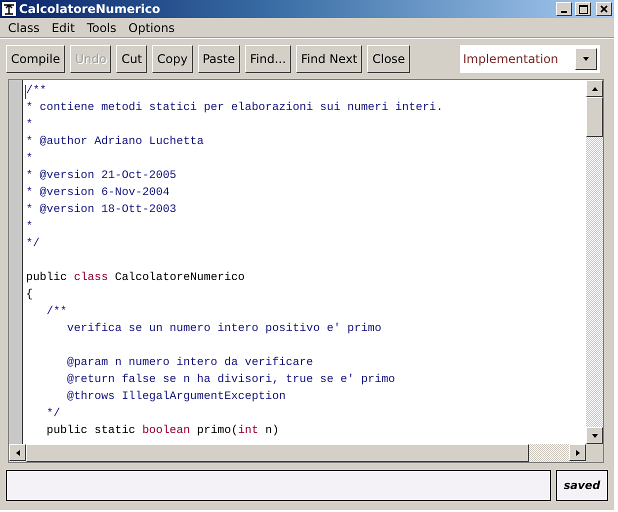  What do you see at coordinates (530, 59) in the screenshot?
I see `view-dropdown: Implementation` at bounding box center [530, 59].